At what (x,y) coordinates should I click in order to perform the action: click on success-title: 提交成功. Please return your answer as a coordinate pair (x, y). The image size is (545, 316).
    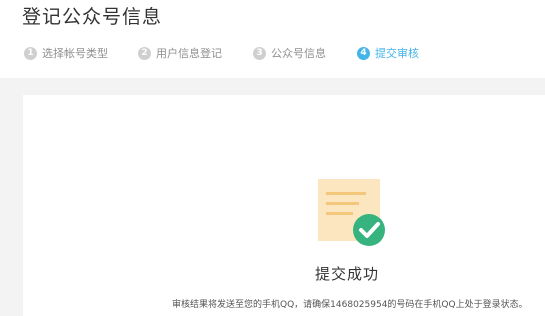
    Looking at the image, I should click on (346, 274).